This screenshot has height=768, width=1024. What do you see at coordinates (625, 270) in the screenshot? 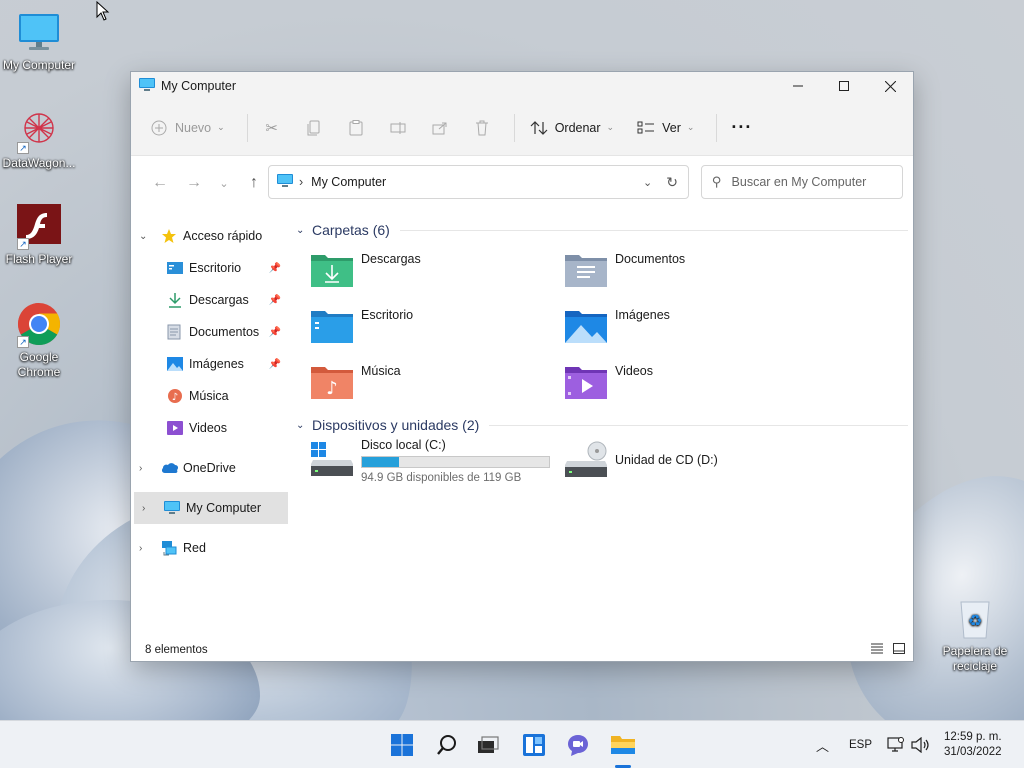
I see `folder-documentos: Documentos` at bounding box center [625, 270].